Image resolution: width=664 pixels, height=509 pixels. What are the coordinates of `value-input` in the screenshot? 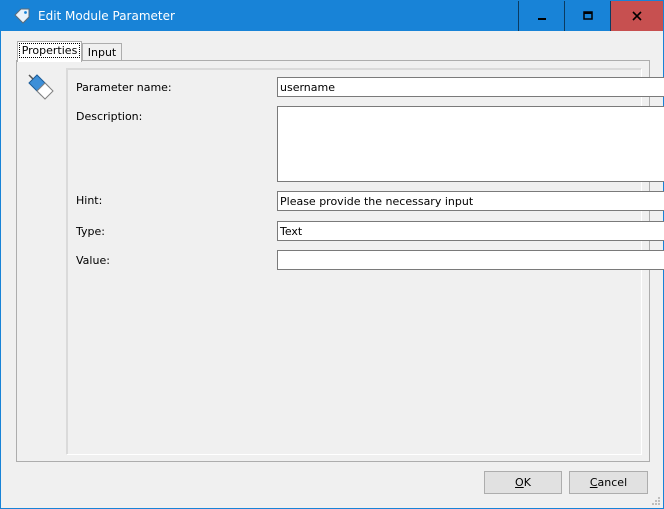 It's located at (470, 260).